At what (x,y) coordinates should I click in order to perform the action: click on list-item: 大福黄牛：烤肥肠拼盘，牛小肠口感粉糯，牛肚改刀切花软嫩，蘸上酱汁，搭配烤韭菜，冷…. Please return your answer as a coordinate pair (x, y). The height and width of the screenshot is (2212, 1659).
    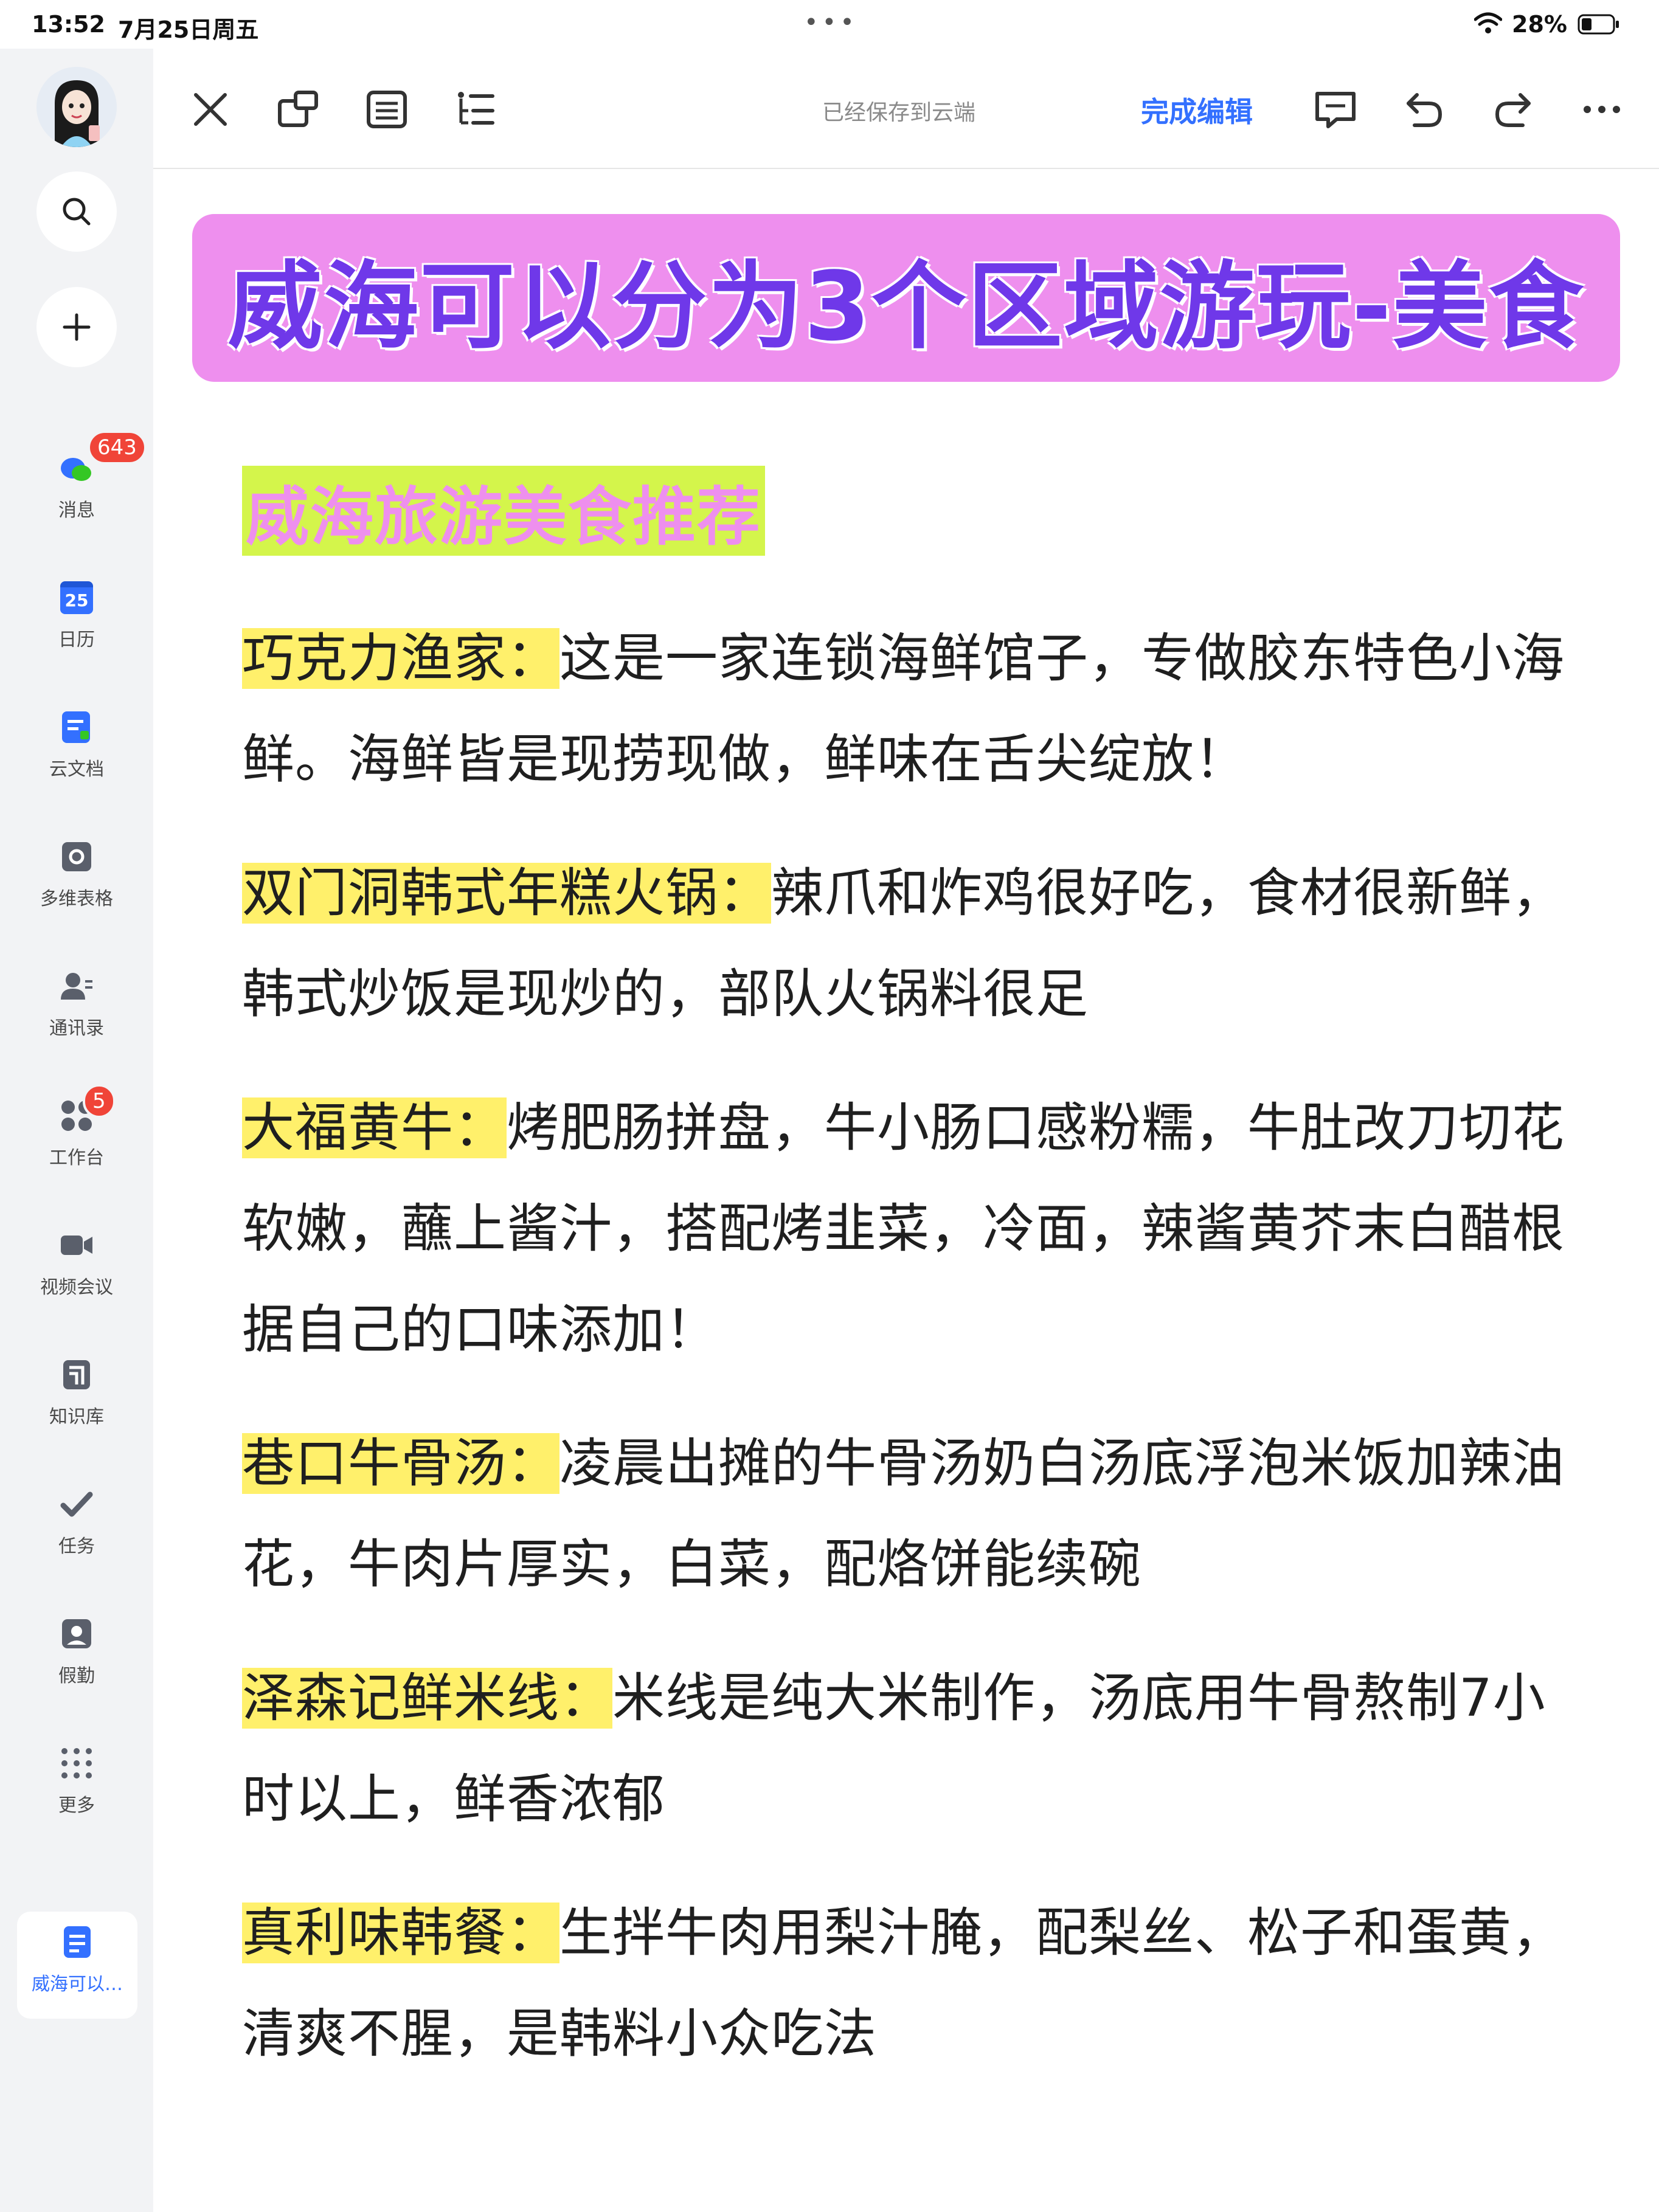
    Looking at the image, I should click on (911, 1228).